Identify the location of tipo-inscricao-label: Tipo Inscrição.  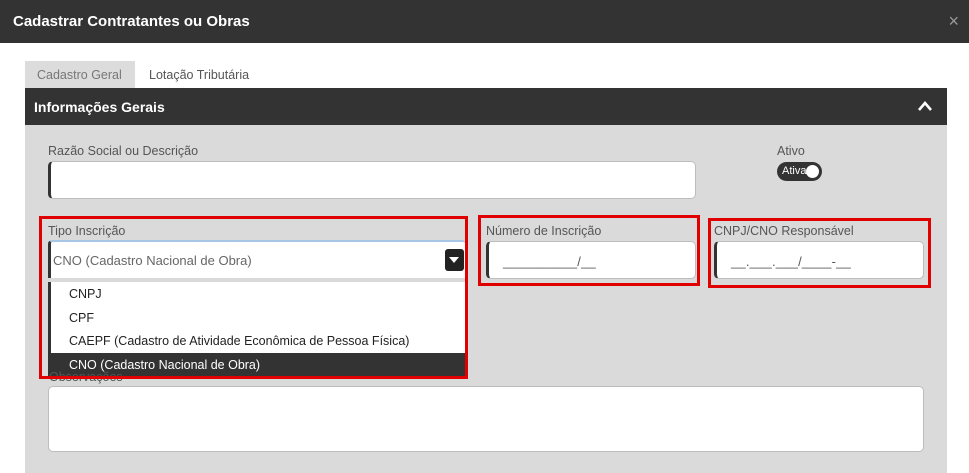
(87, 231).